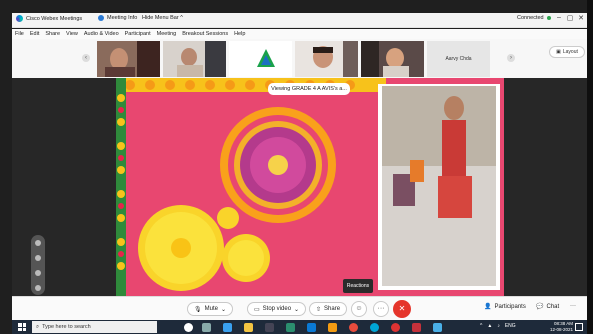 Image resolution: width=593 pixels, height=334 pixels. What do you see at coordinates (290, 327) in the screenshot?
I see `app-icon` at bounding box center [290, 327].